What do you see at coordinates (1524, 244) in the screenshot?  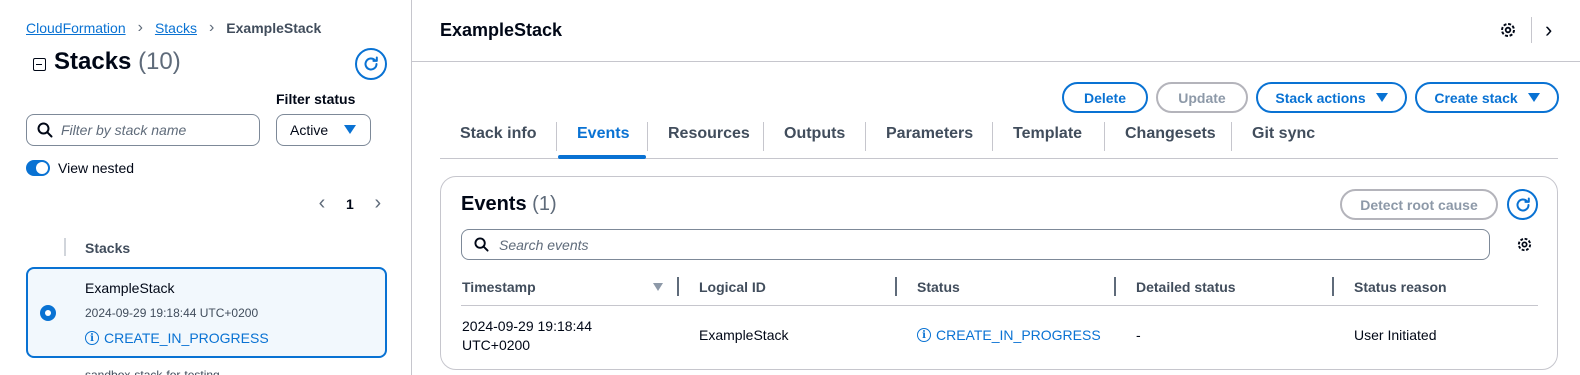 I see `table-settings-icon` at bounding box center [1524, 244].